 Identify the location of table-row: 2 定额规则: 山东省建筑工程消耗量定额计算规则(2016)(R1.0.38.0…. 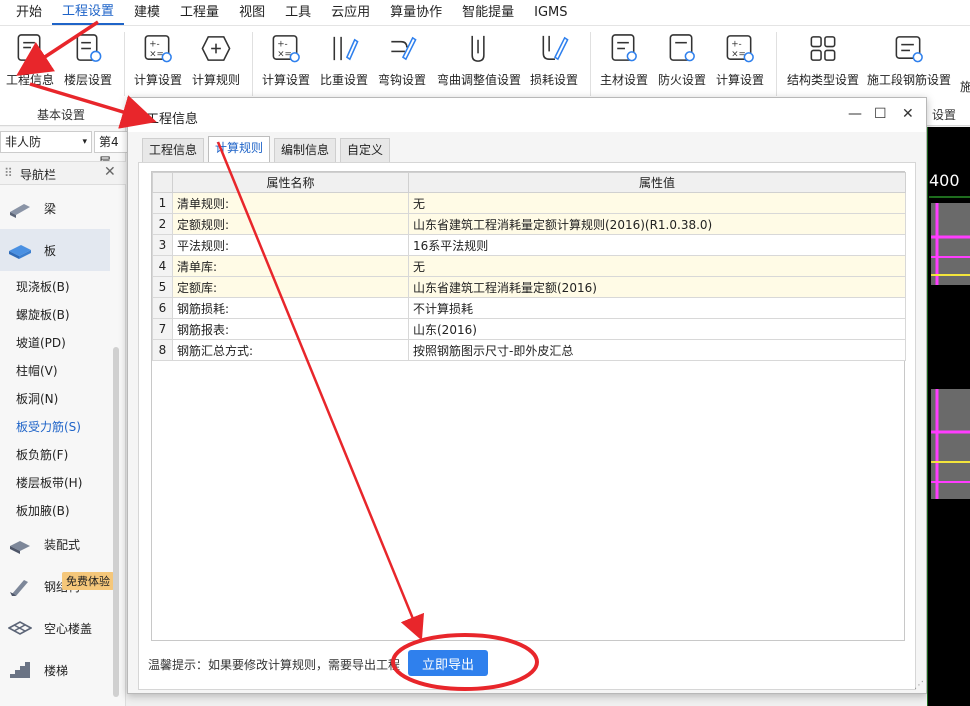
(529, 224).